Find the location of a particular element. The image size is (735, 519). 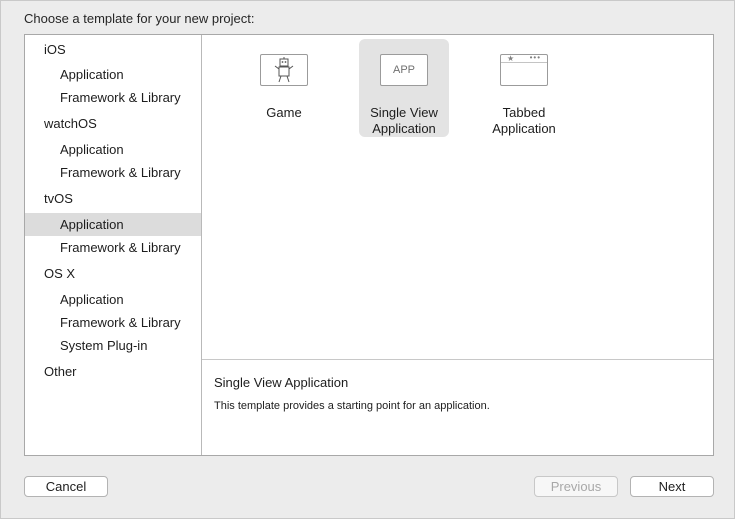

next-button: Next is located at coordinates (672, 486).